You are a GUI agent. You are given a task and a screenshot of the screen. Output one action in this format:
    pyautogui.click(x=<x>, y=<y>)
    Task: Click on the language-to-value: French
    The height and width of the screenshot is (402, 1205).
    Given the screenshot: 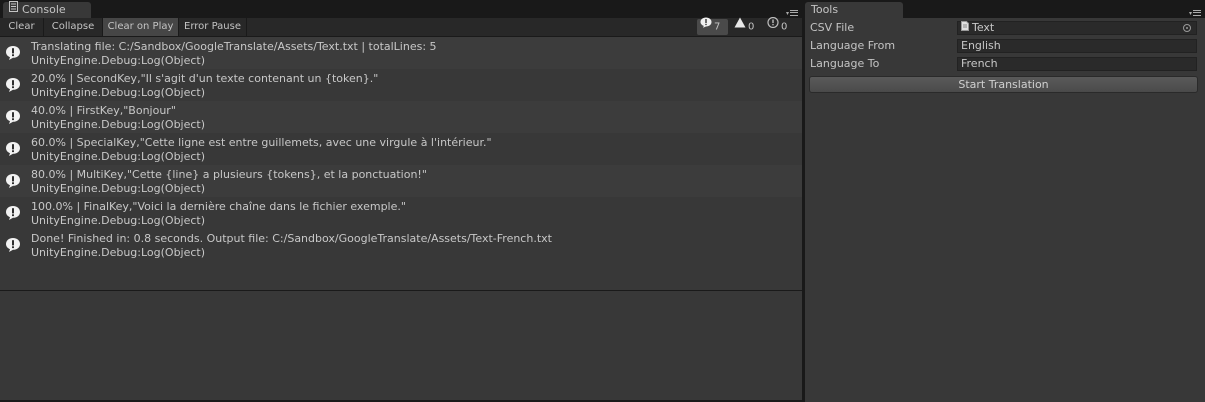 What is the action you would take?
    pyautogui.click(x=979, y=63)
    